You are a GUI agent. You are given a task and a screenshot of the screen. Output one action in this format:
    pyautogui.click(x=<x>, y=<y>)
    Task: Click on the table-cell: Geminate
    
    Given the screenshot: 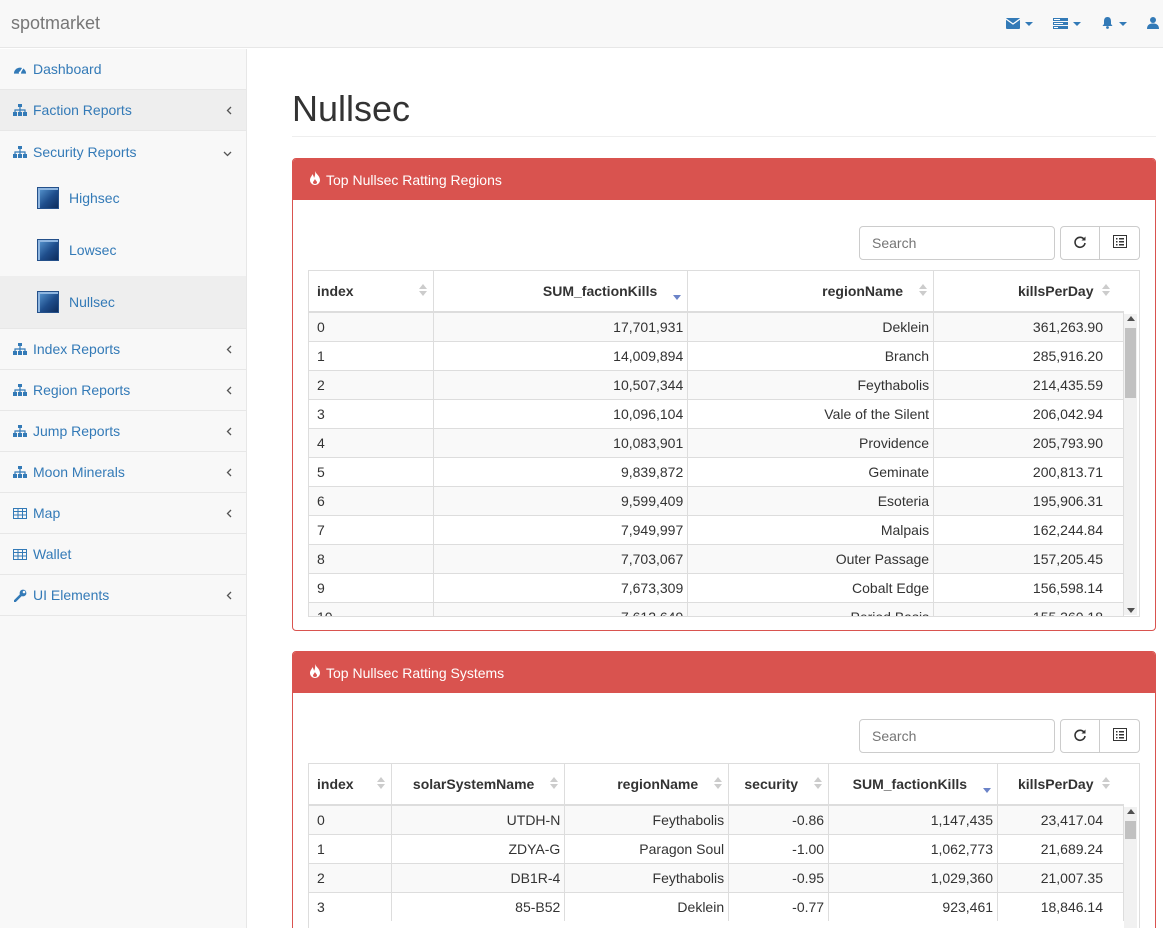 What is the action you would take?
    pyautogui.click(x=811, y=471)
    